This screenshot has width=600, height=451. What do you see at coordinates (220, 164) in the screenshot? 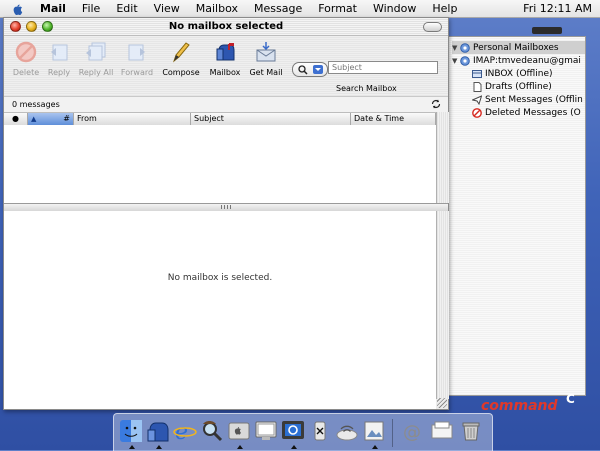
I see `message-list` at bounding box center [220, 164].